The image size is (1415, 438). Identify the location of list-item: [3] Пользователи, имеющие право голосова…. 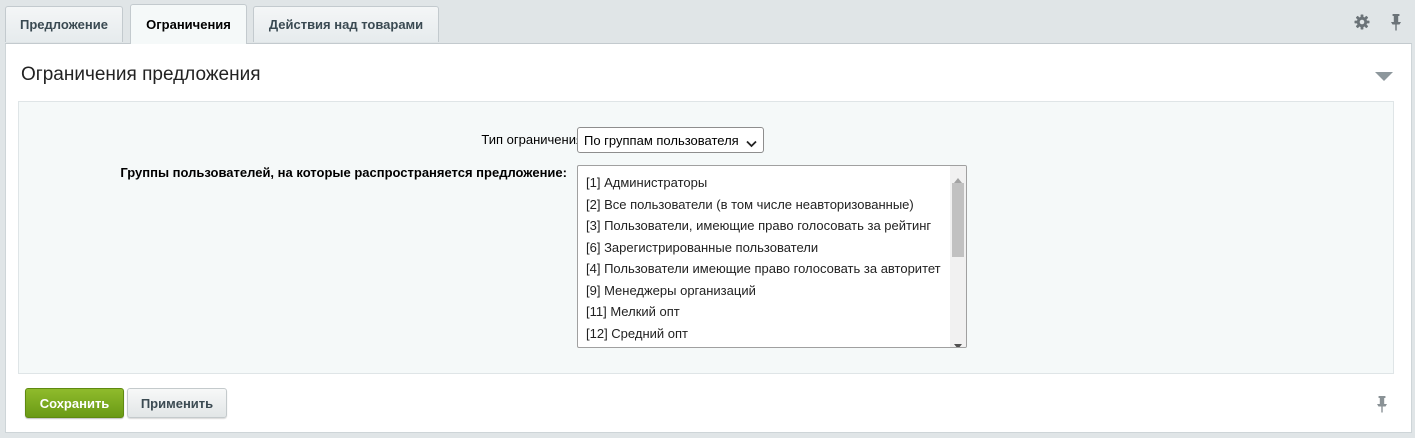
(776, 226).